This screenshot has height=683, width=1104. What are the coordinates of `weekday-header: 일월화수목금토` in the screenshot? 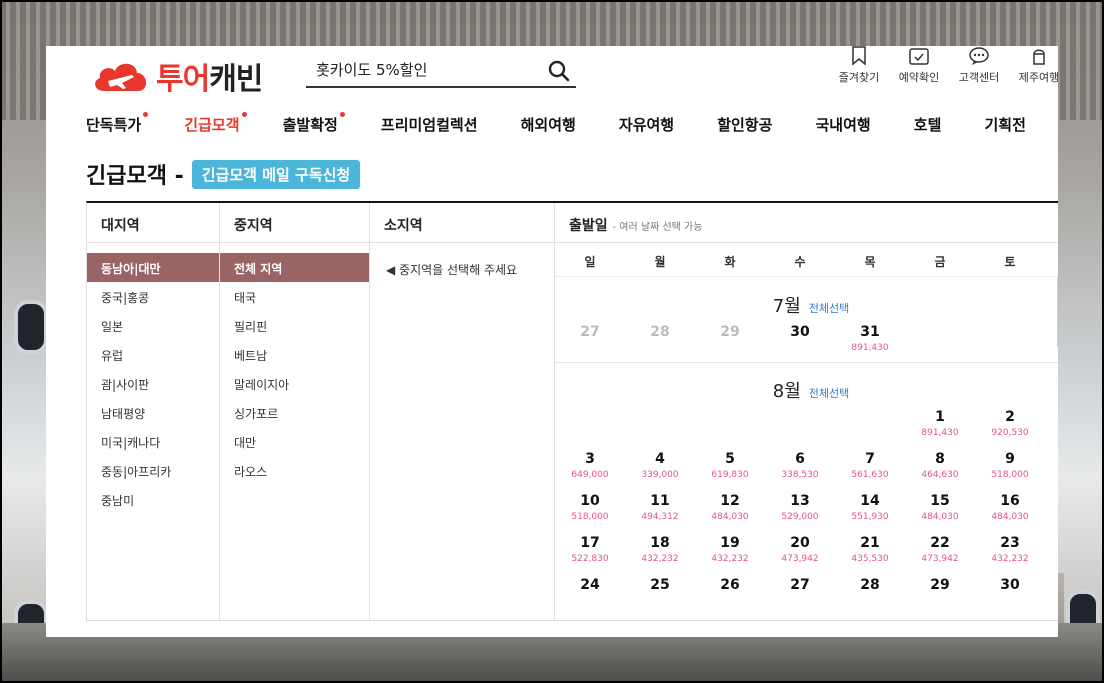 It's located at (806, 260).